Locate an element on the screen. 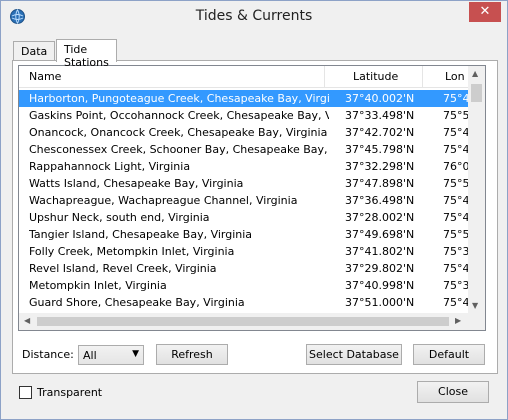  title-bar: Tides & Currents ✕ is located at coordinates (254, 17).